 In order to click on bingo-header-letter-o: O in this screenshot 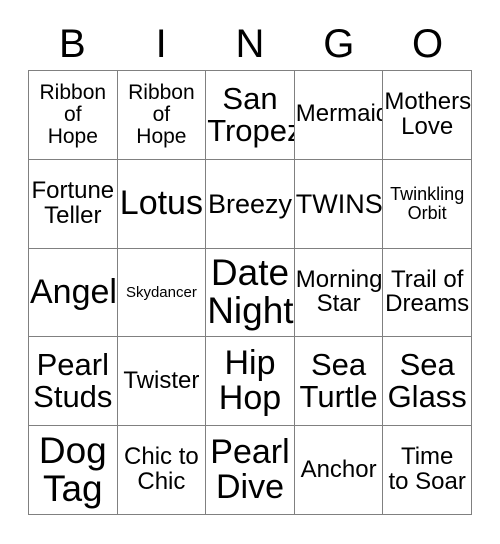, I will do `click(428, 44)`.